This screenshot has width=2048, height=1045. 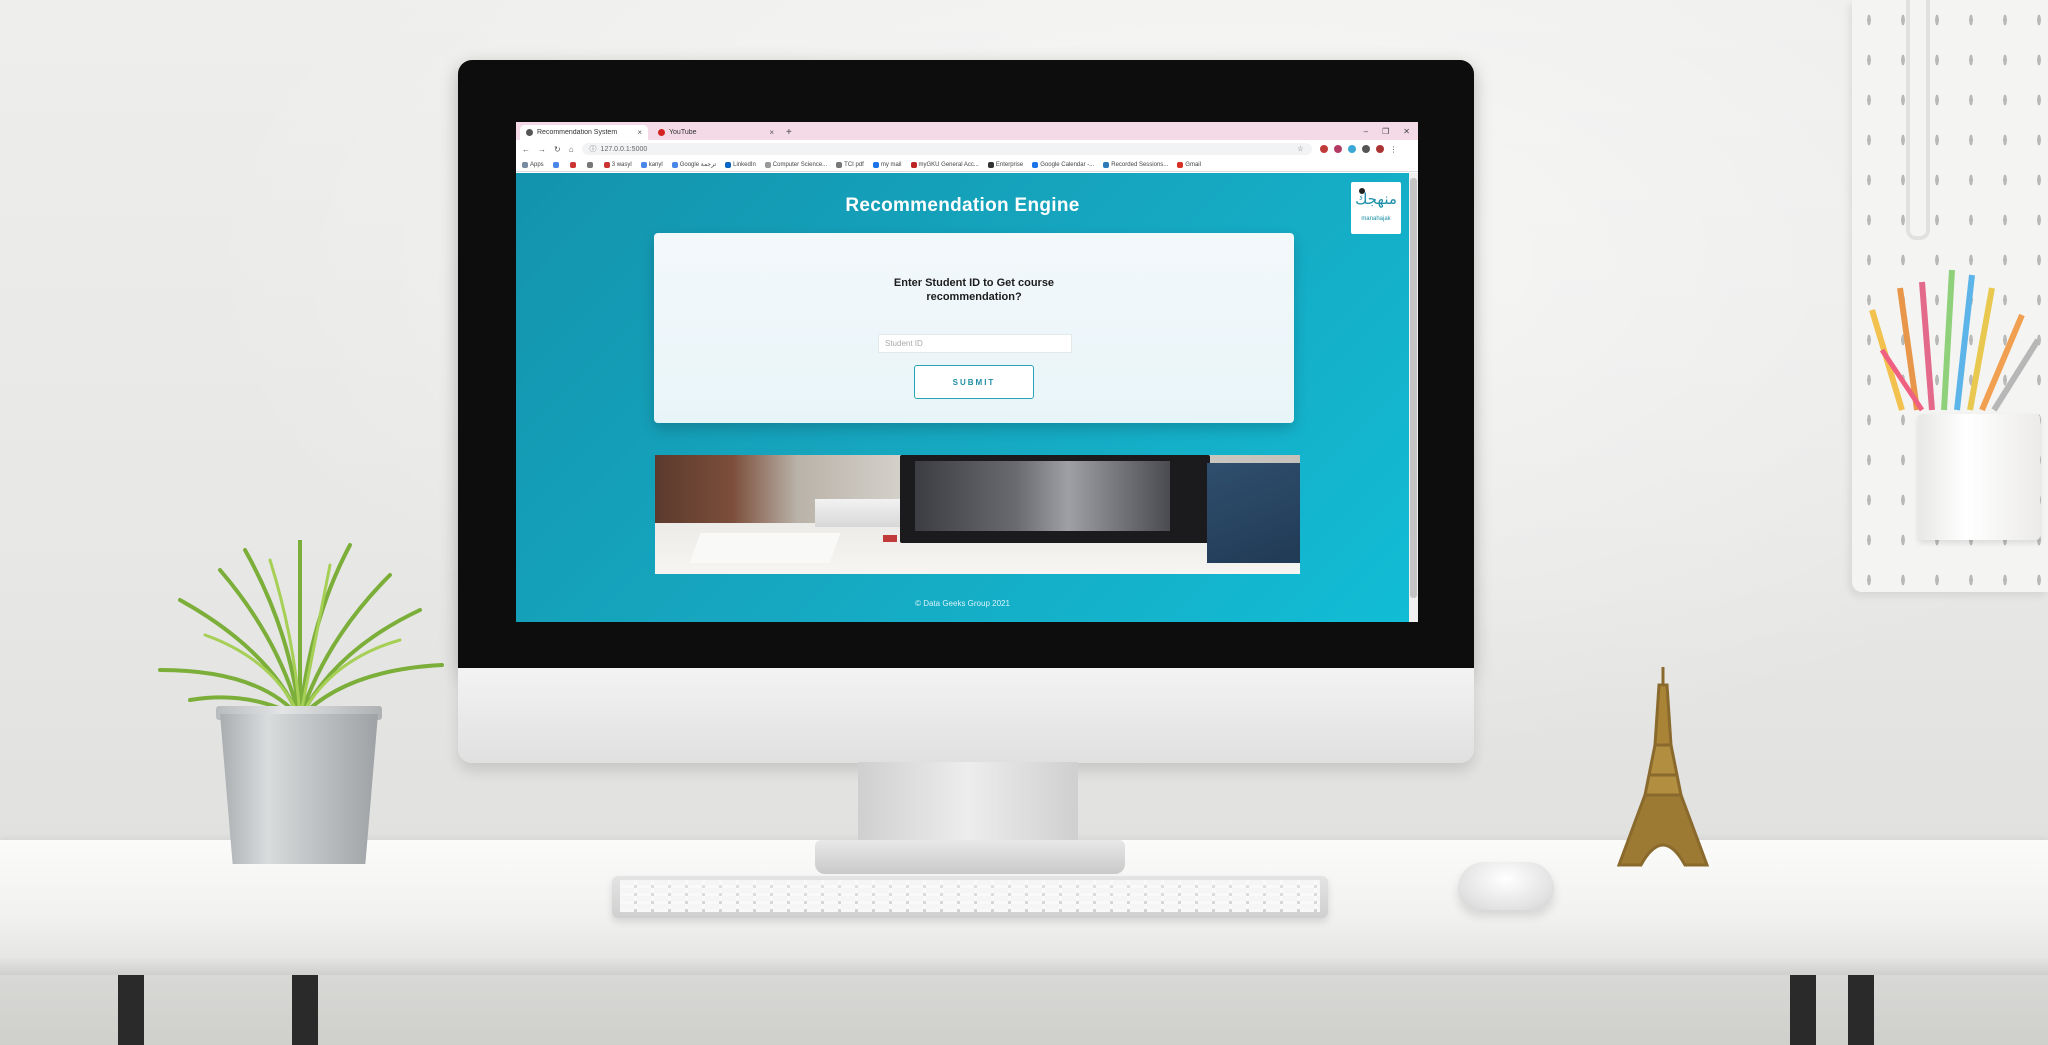 What do you see at coordinates (974, 382) in the screenshot?
I see `submit-button: SUBMIT` at bounding box center [974, 382].